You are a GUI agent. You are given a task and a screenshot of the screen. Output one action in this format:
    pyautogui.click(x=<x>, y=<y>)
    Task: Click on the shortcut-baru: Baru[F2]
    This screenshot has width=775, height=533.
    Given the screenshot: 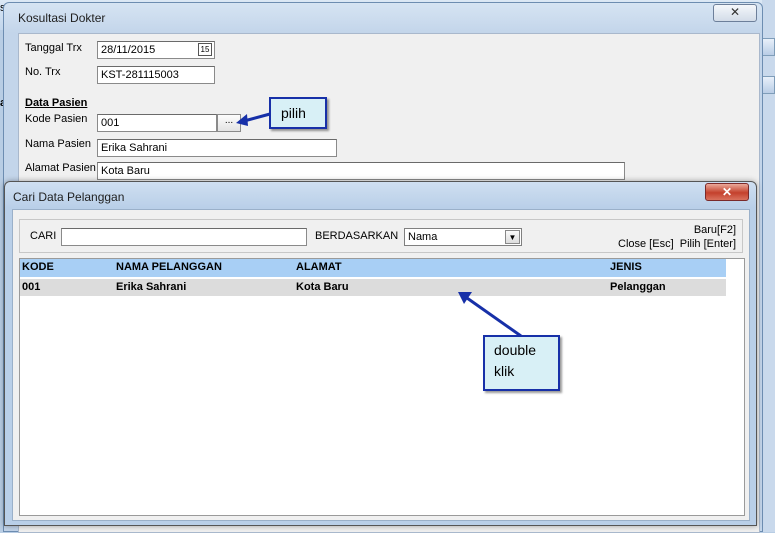 What is the action you would take?
    pyautogui.click(x=714, y=230)
    